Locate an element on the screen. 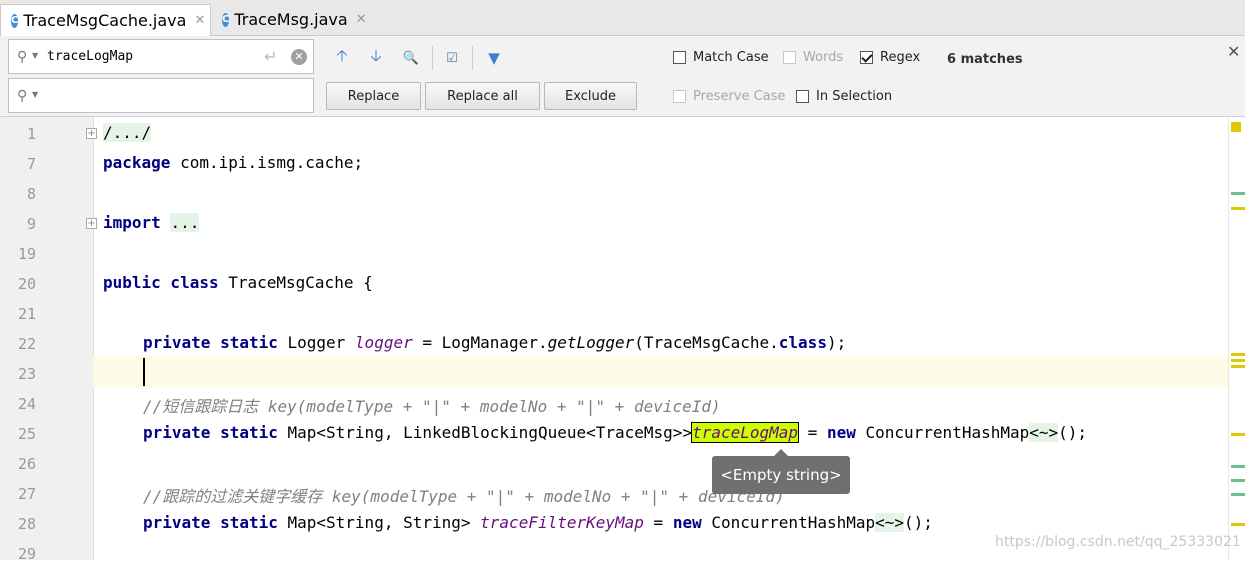  line-number: 7 is located at coordinates (31, 164).